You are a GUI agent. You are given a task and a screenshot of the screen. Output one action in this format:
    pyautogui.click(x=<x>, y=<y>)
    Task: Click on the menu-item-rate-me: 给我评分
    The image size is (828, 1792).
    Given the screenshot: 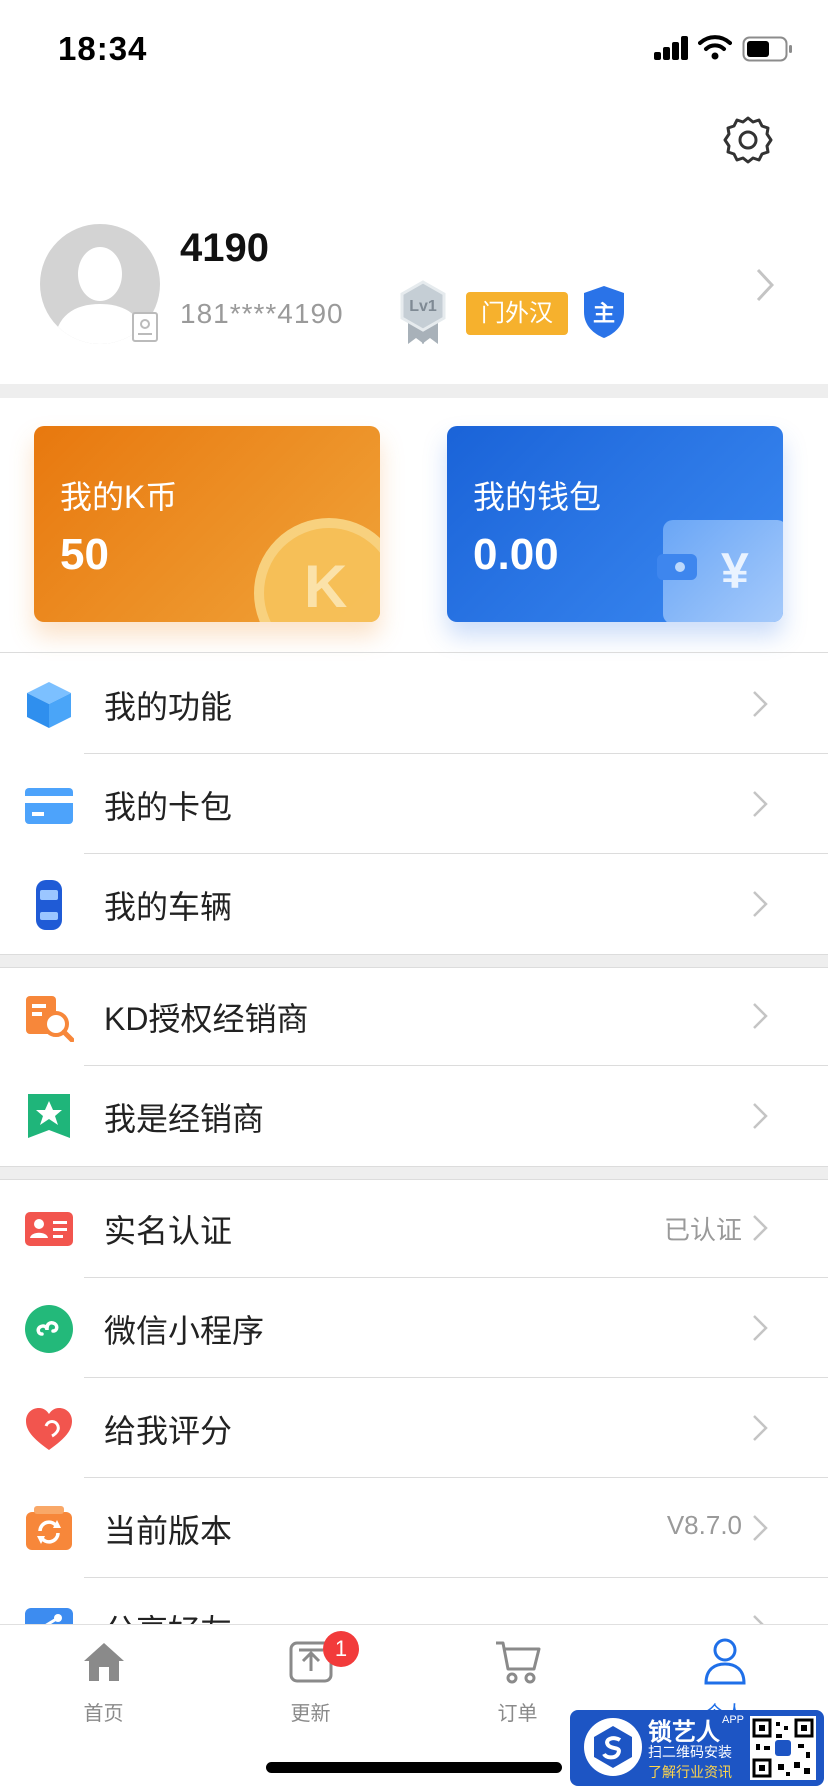 What is the action you would take?
    pyautogui.click(x=414, y=1428)
    